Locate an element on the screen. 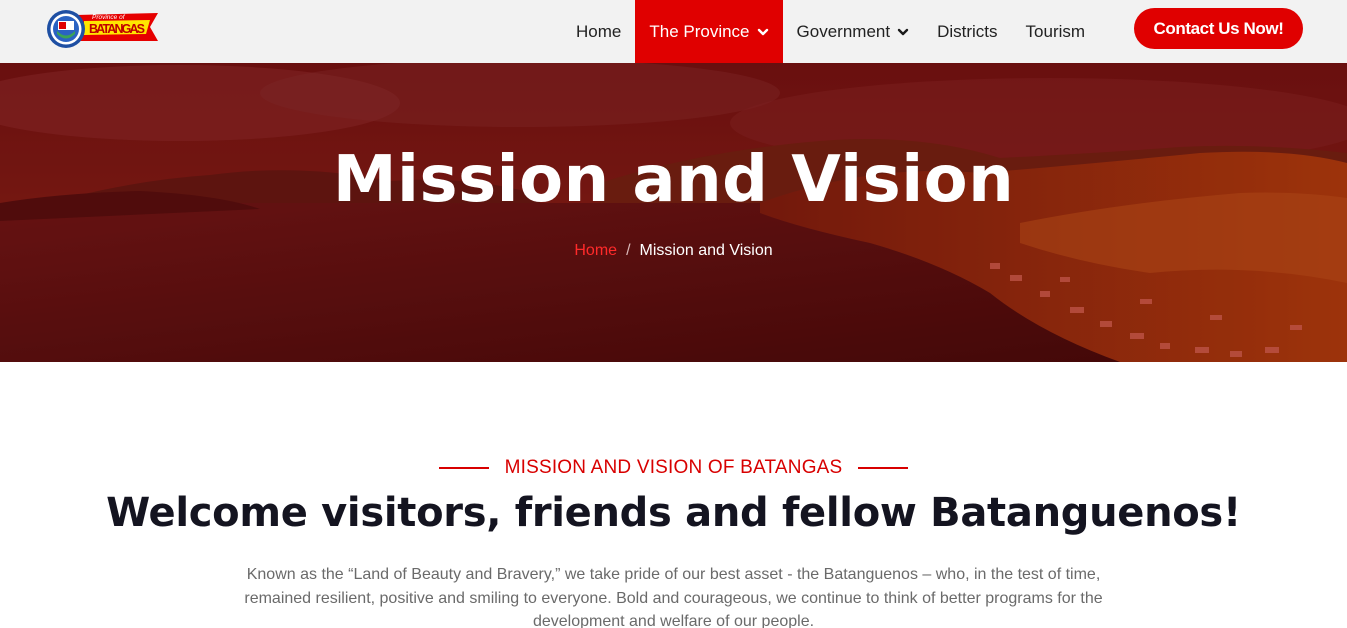 The height and width of the screenshot is (628, 1347). nav-item-label: Tourism is located at coordinates (1055, 31).